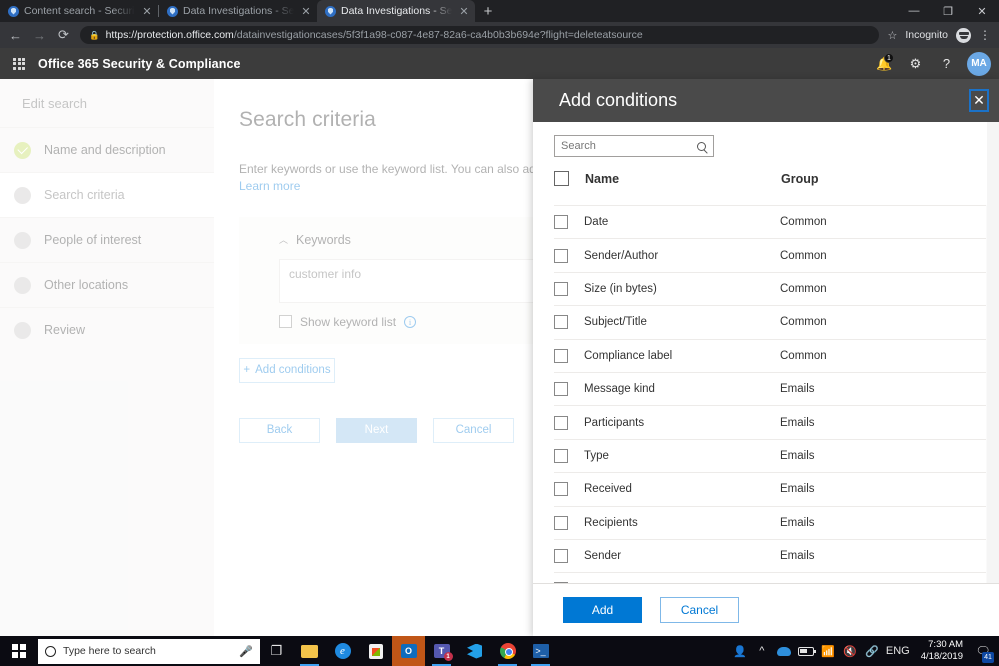 Image resolution: width=999 pixels, height=666 pixels. Describe the element at coordinates (985, 35) in the screenshot. I see `browser-menu-icon: ⋮` at that location.